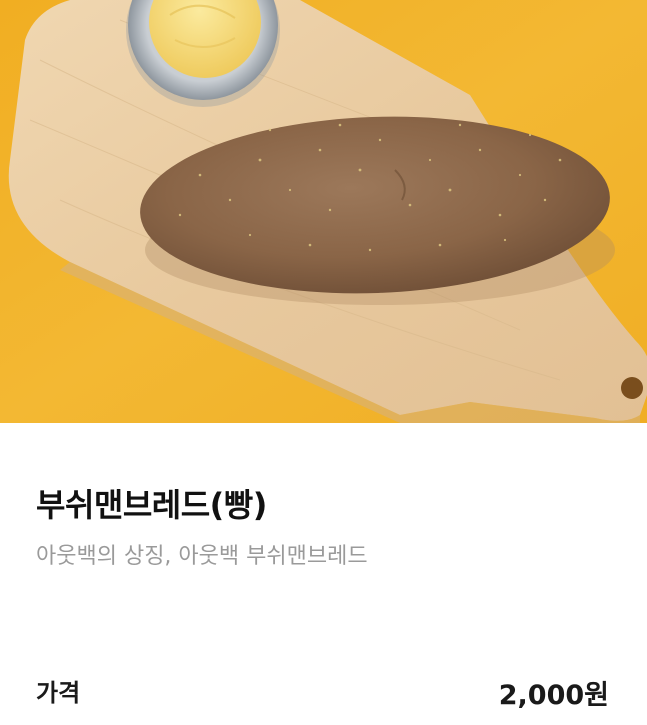 This screenshot has width=647, height=725. What do you see at coordinates (553, 695) in the screenshot?
I see `price-value: 2,000원` at bounding box center [553, 695].